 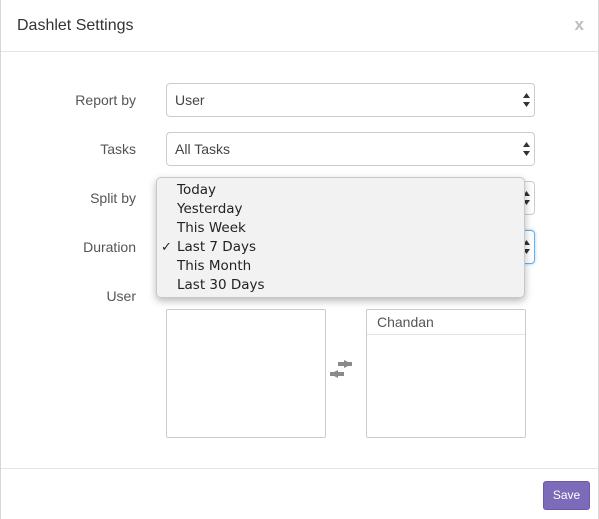 I want to click on swap-arrows-icon, so click(x=341, y=369).